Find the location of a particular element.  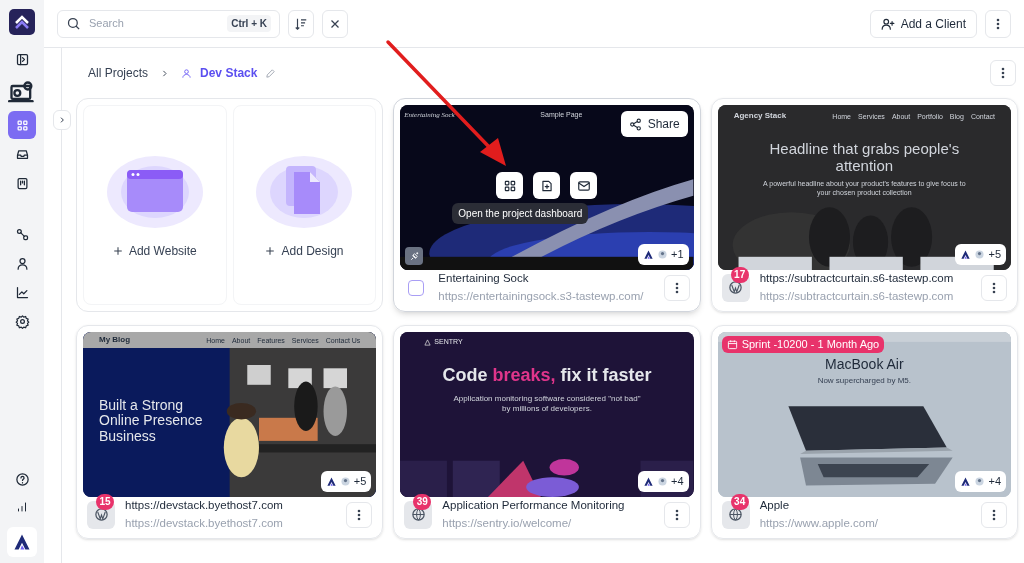

shortcut-hint: Ctrl + K is located at coordinates (249, 23).